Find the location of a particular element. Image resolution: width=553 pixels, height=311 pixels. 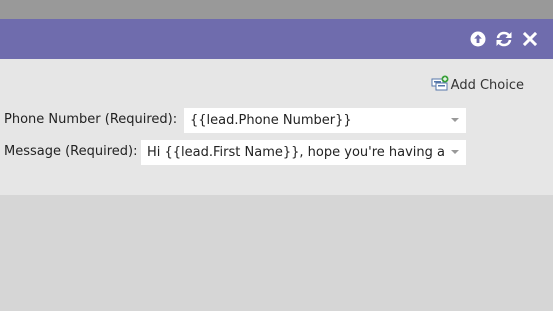

phone-number-row: Phone Number (Required): is located at coordinates (90, 119).